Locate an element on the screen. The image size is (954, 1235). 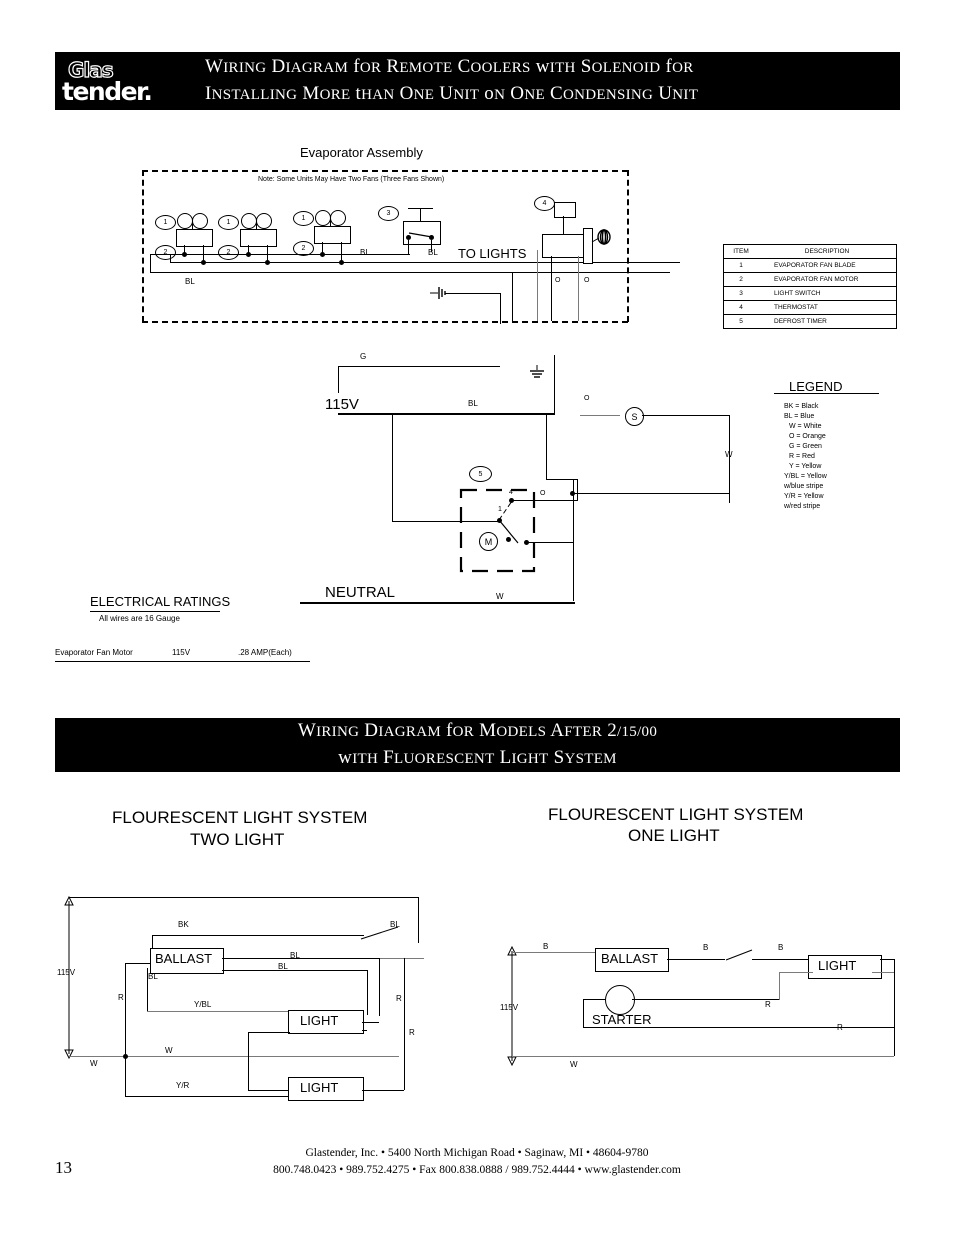
two-light-neutral-rail is located at coordinates (234, 1056).